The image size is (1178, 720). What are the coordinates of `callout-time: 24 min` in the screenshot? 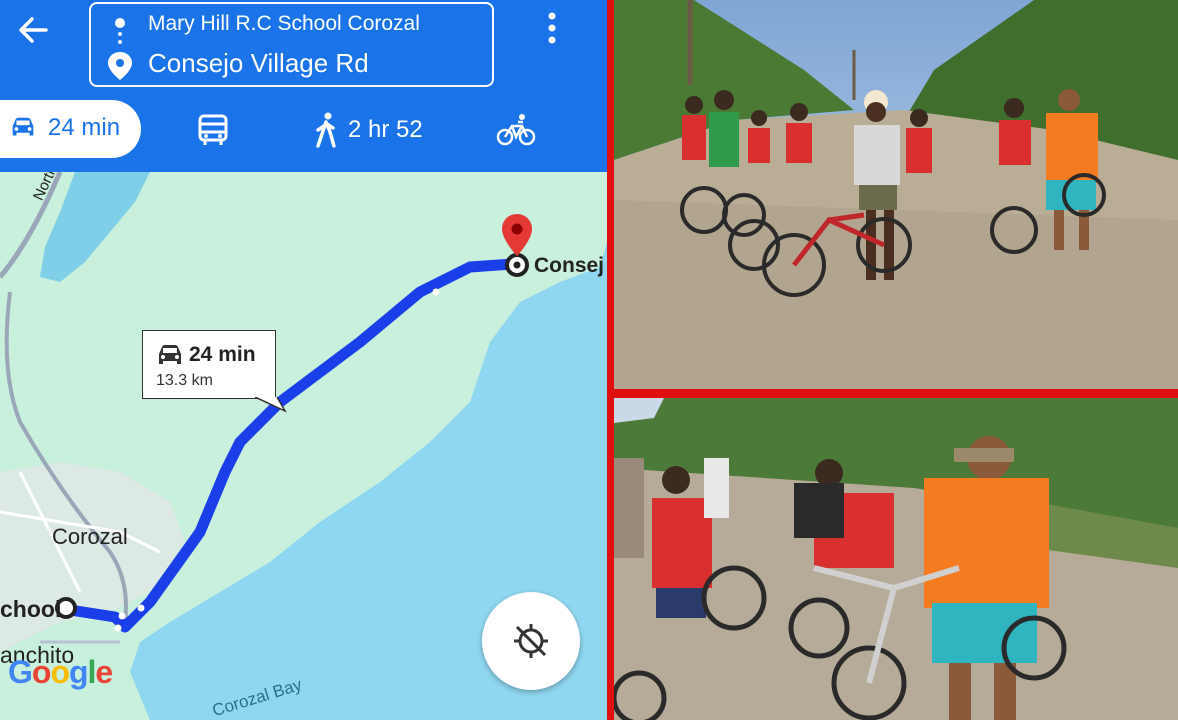 It's located at (222, 354).